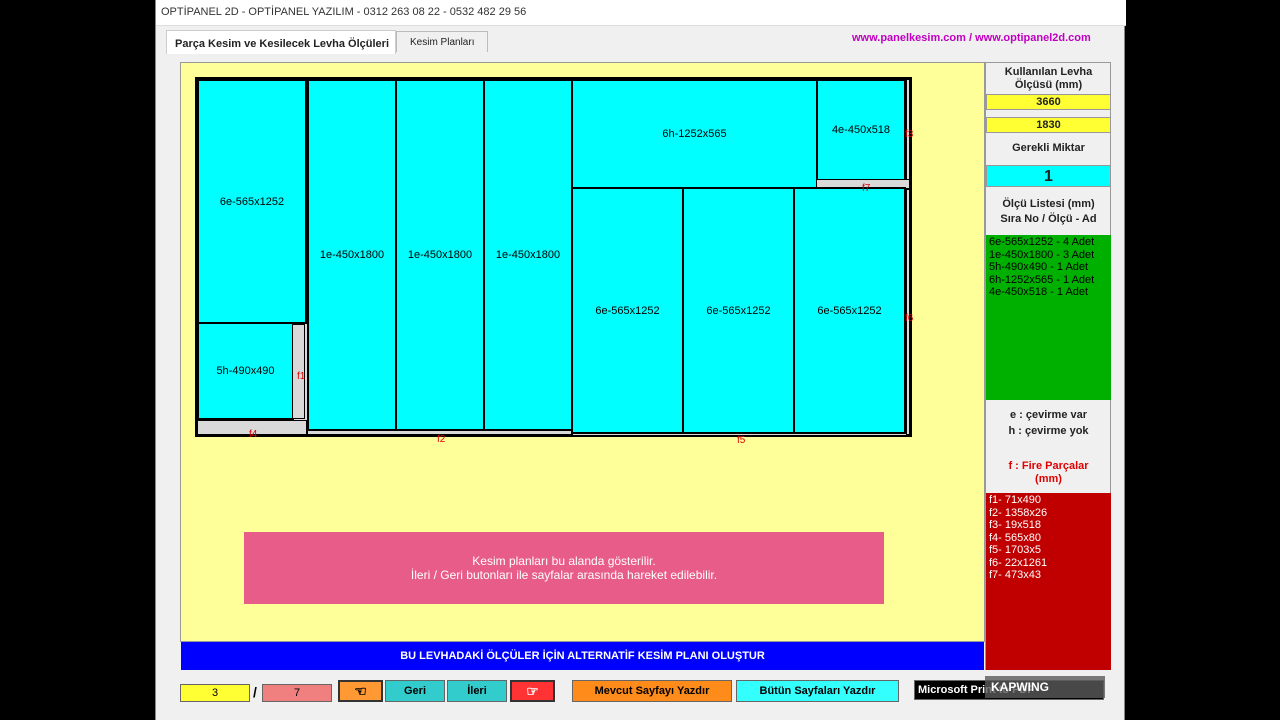 Image resolution: width=1280 pixels, height=720 pixels. I want to click on last-page-button: ☞, so click(532, 691).